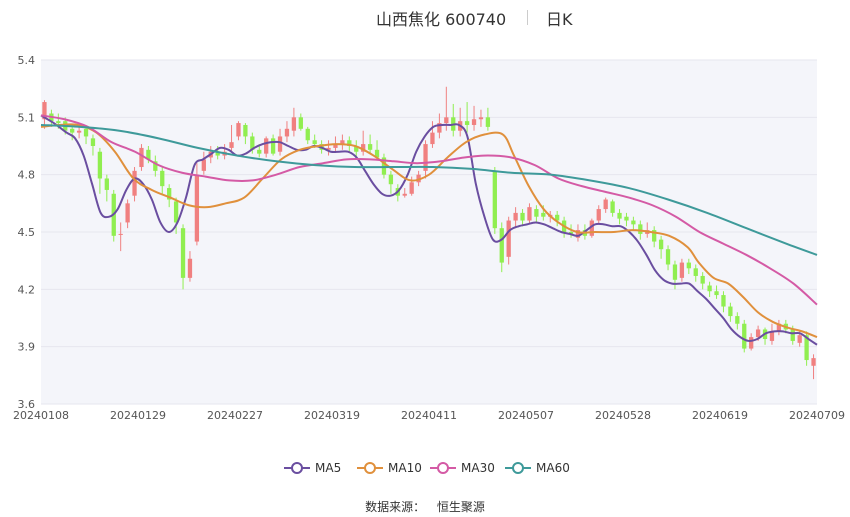 The width and height of the screenshot is (850, 517). I want to click on legend-label-ma5: MA5, so click(328, 468).